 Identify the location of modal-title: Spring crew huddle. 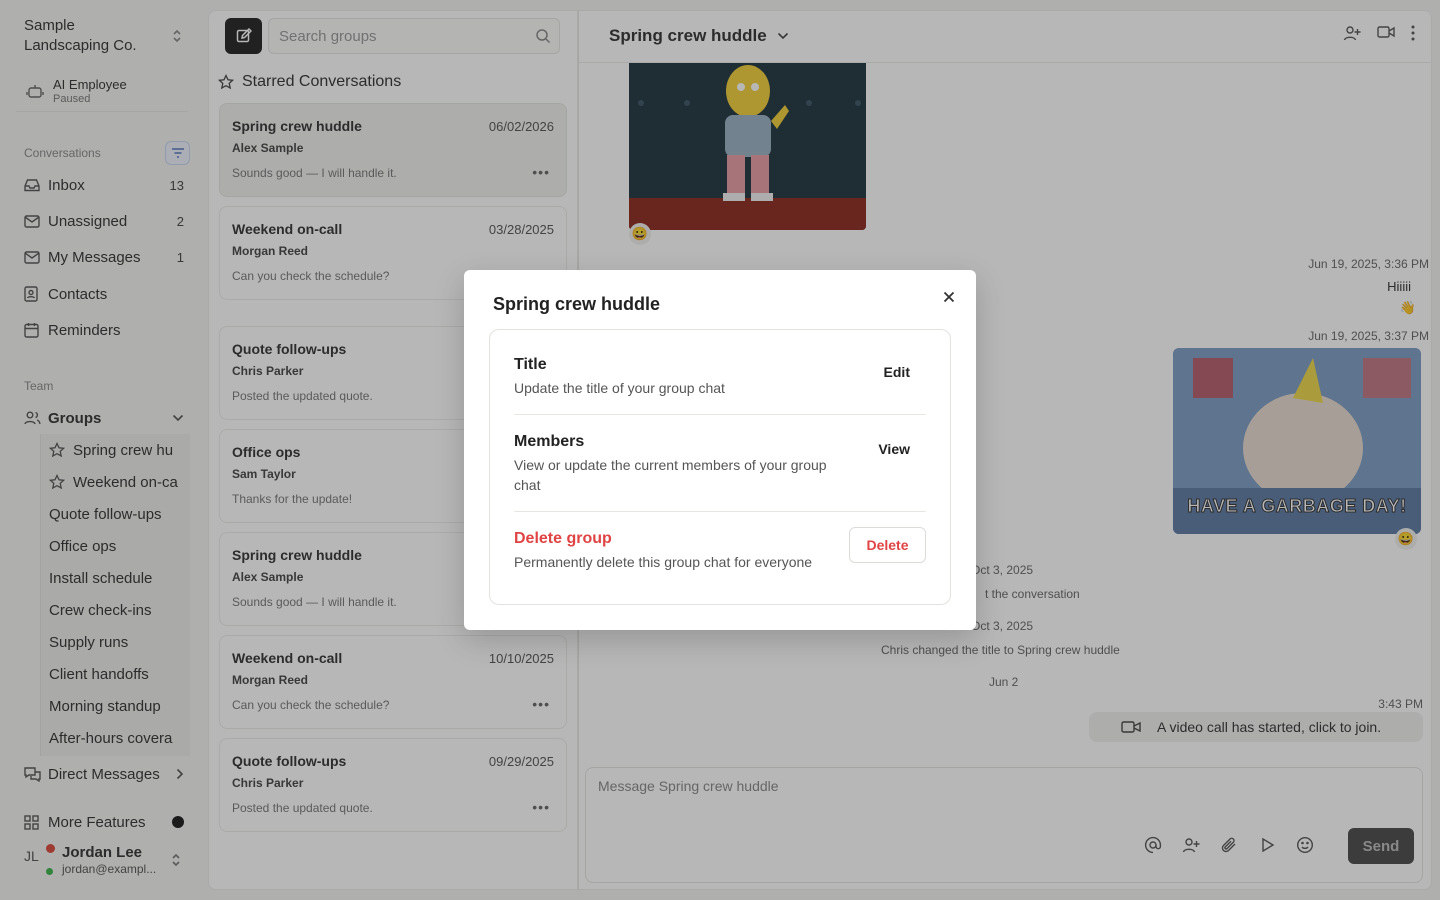
(577, 304).